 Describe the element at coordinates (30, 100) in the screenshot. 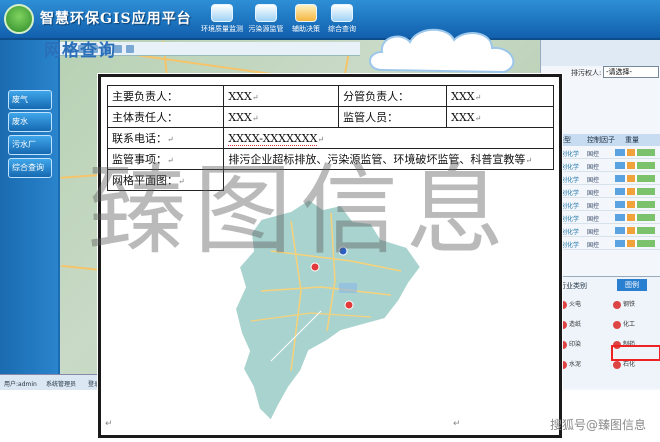

I see `waste-gas-button: 废气` at that location.